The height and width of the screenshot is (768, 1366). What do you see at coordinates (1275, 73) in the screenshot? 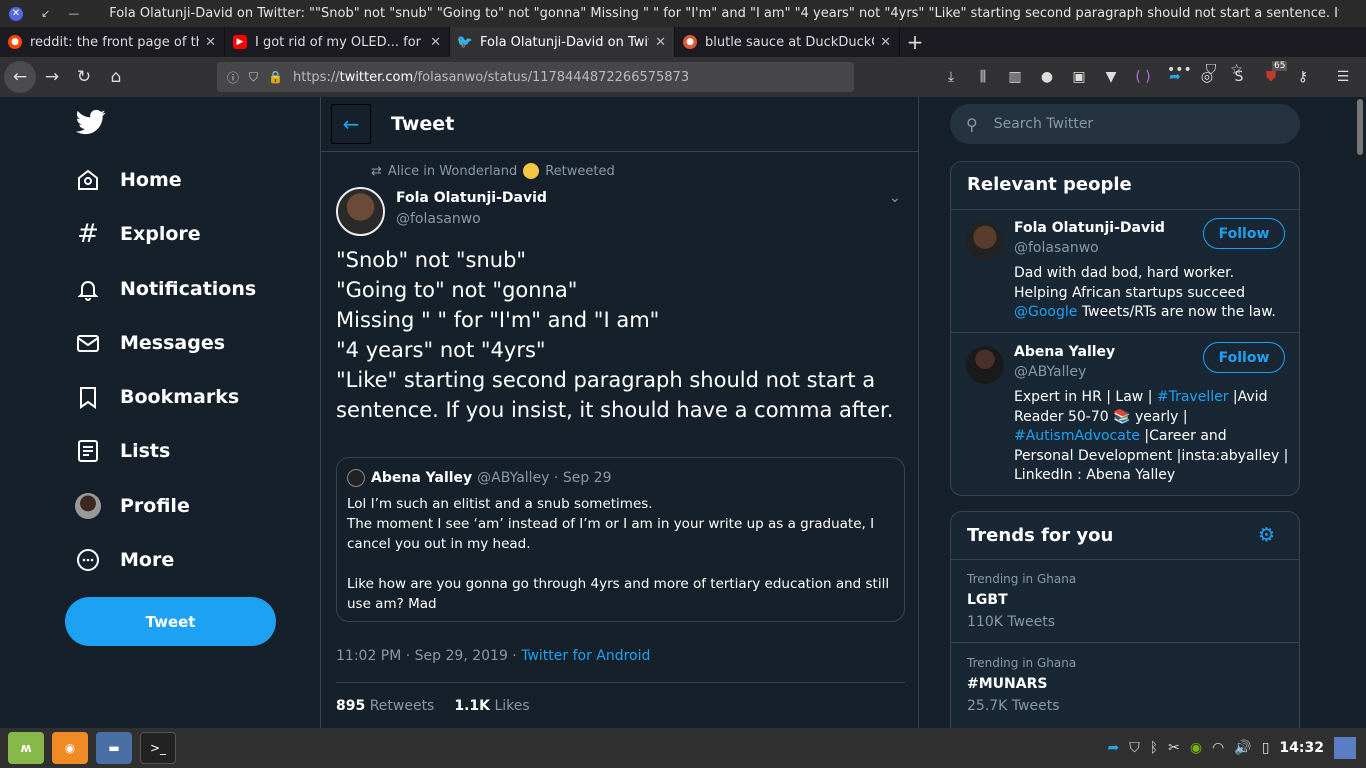
I see `ublock-icon: ⛊ 65` at bounding box center [1275, 73].